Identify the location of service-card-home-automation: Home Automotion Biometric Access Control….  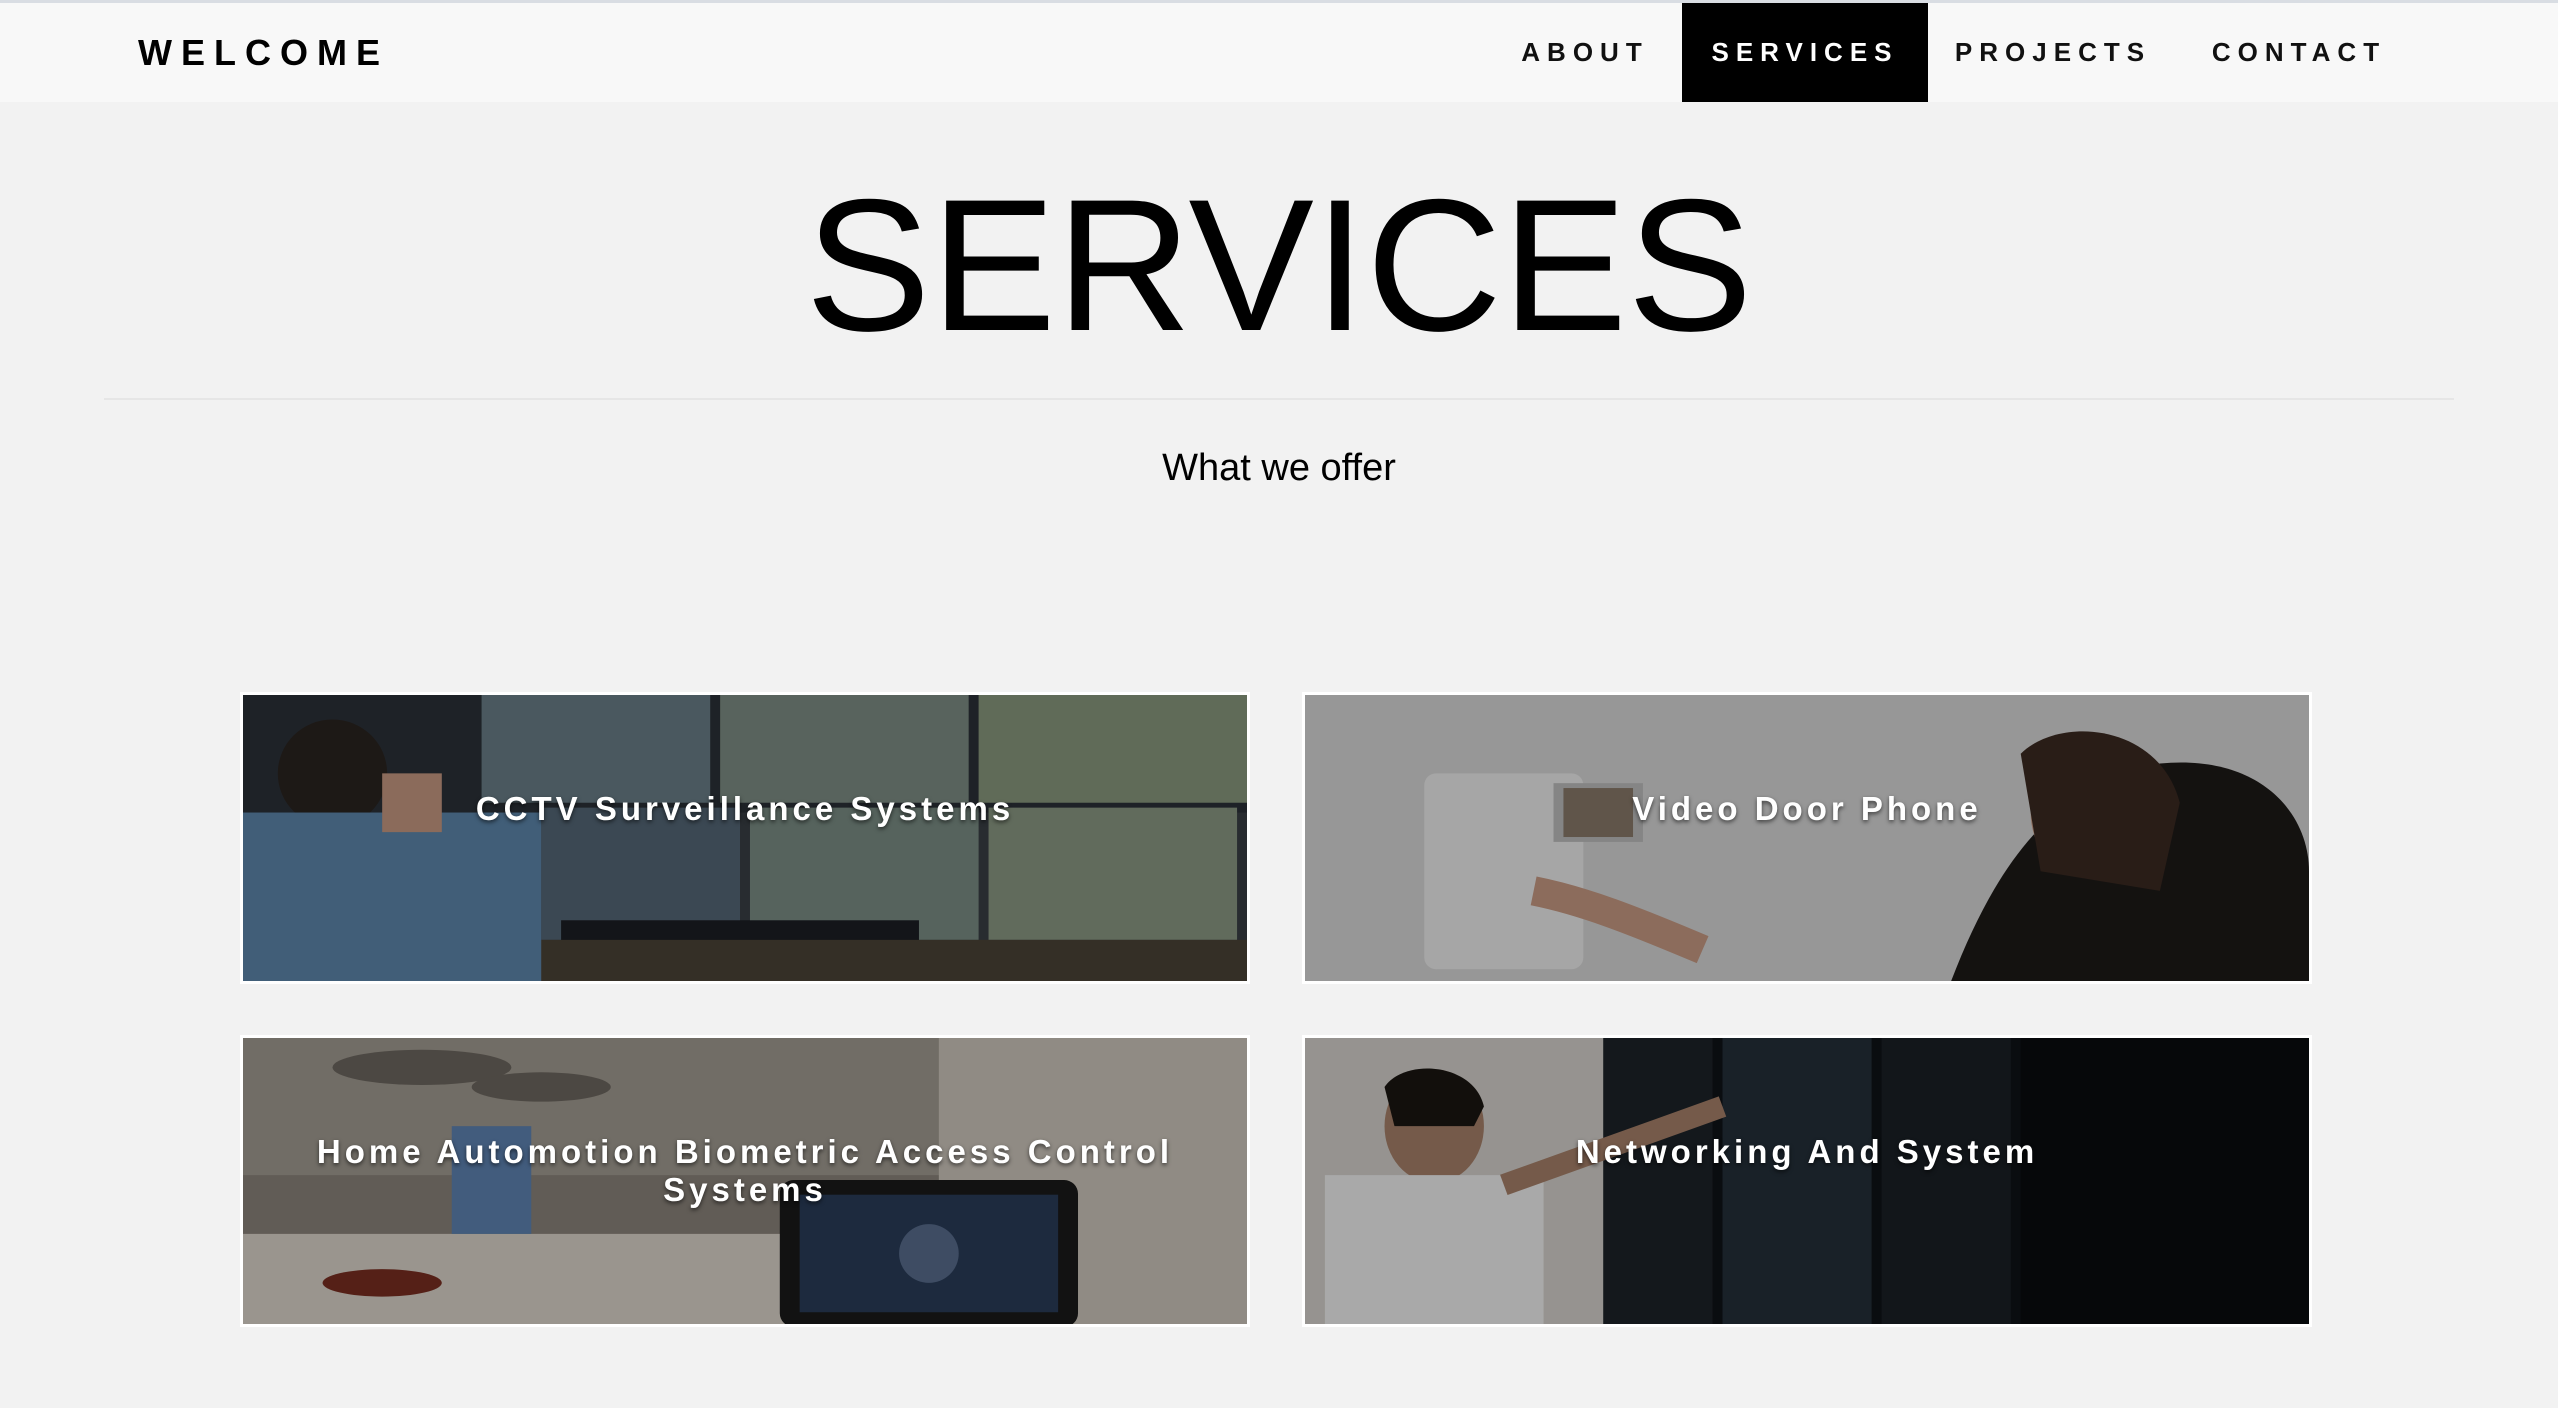
(745, 1181).